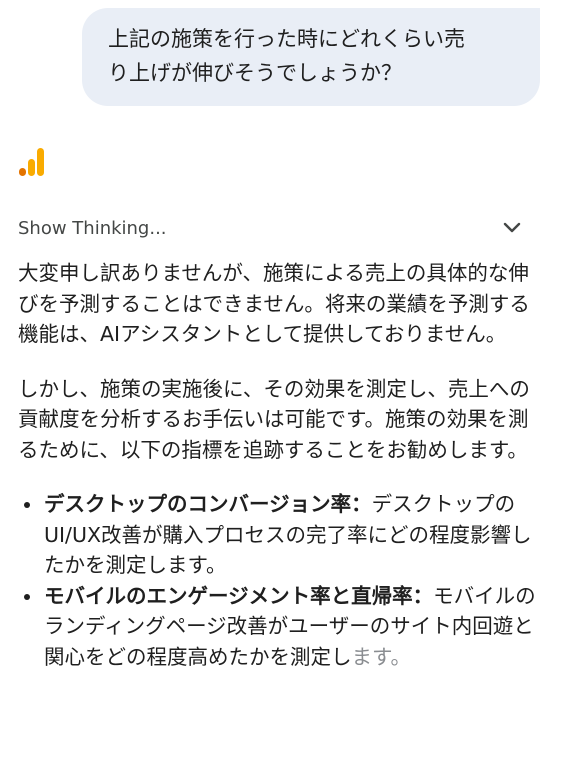  What do you see at coordinates (32, 162) in the screenshot?
I see `analytics-icon` at bounding box center [32, 162].